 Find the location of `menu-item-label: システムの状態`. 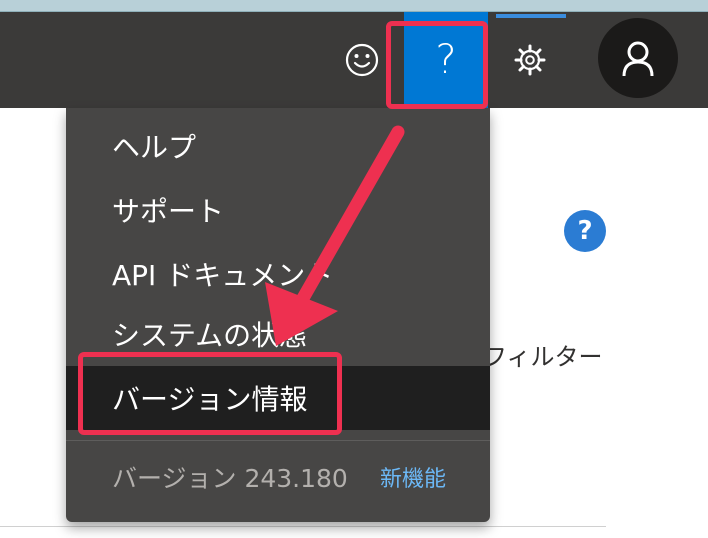

menu-item-label: システムの状態 is located at coordinates (210, 335).